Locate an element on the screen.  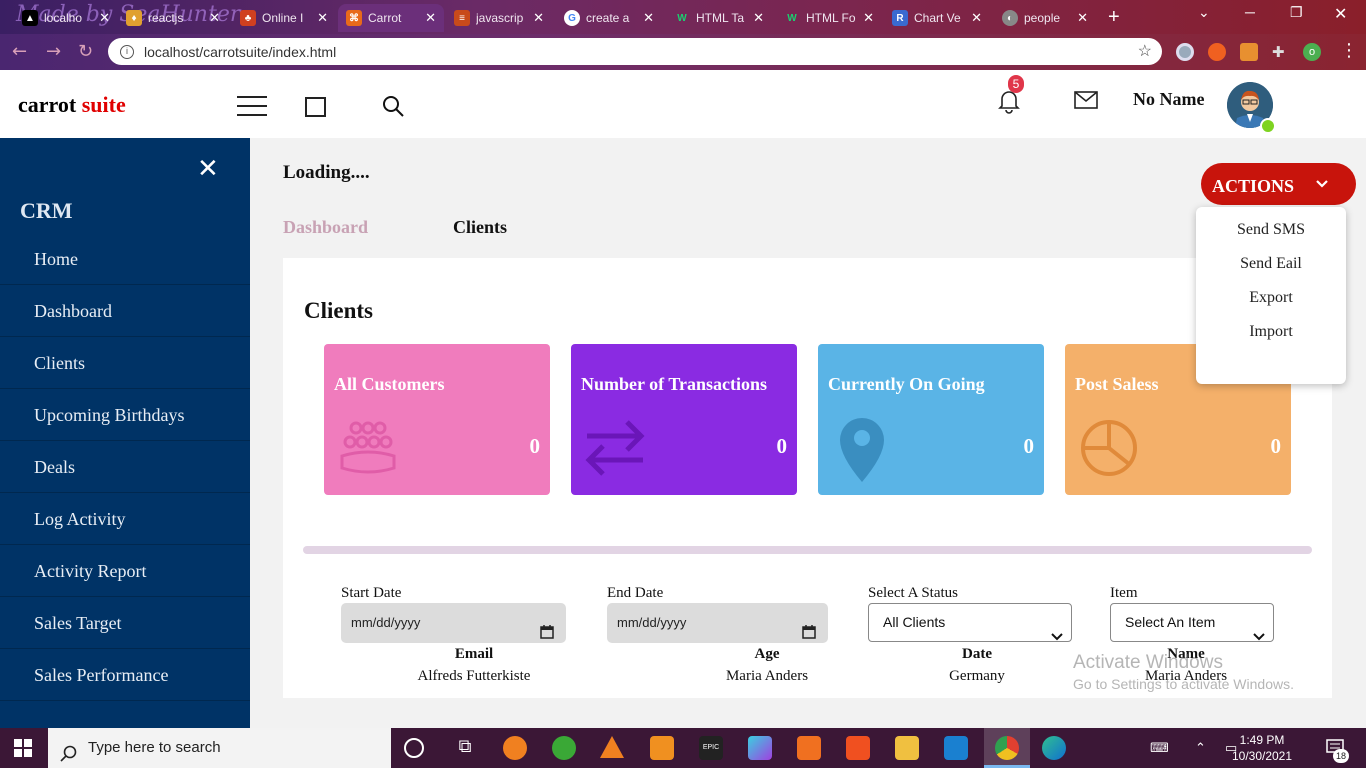
sidebar-item-deals: Deals is located at coordinates (125, 467).